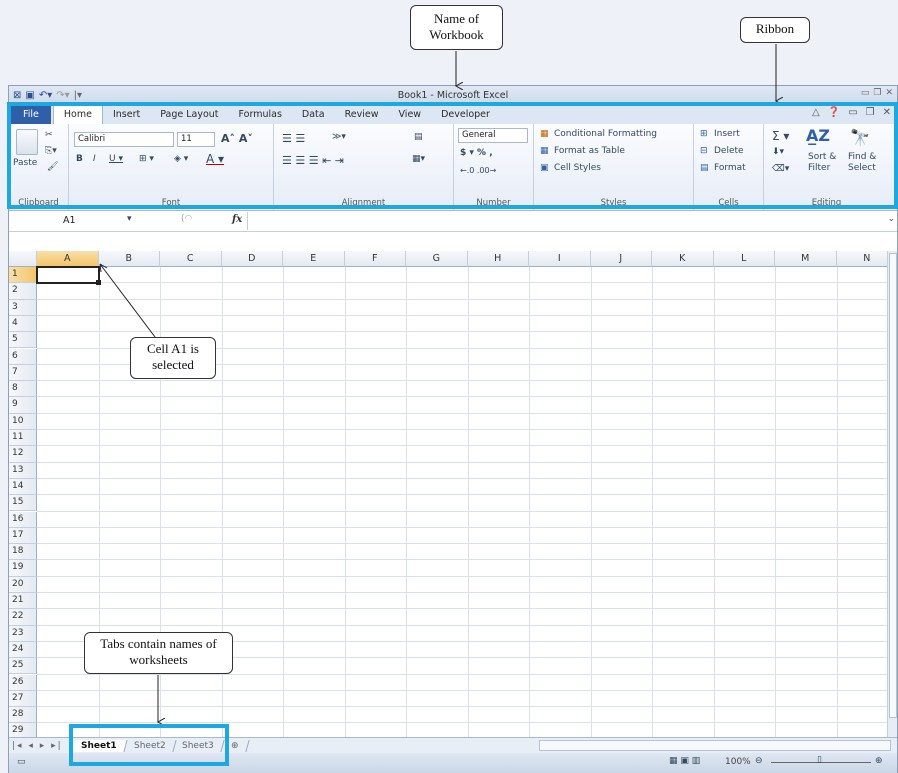 This screenshot has width=898, height=773. What do you see at coordinates (129, 259) in the screenshot?
I see `column-header-b: B` at bounding box center [129, 259].